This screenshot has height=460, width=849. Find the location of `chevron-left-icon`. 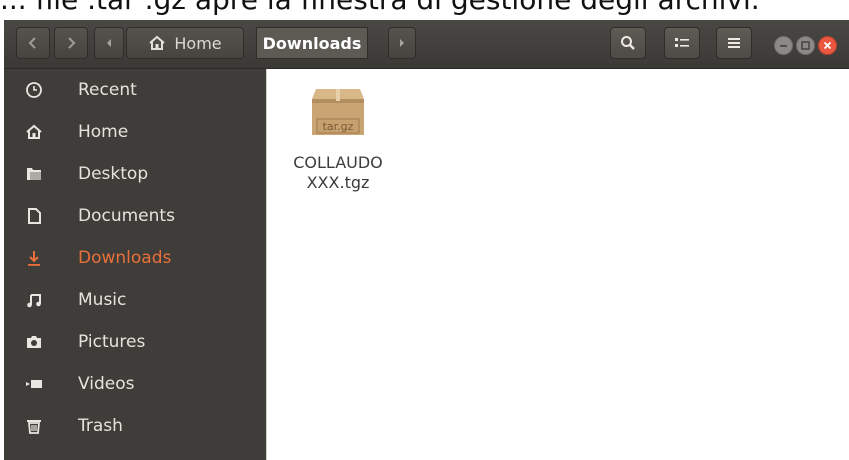

chevron-left-icon is located at coordinates (32, 43).